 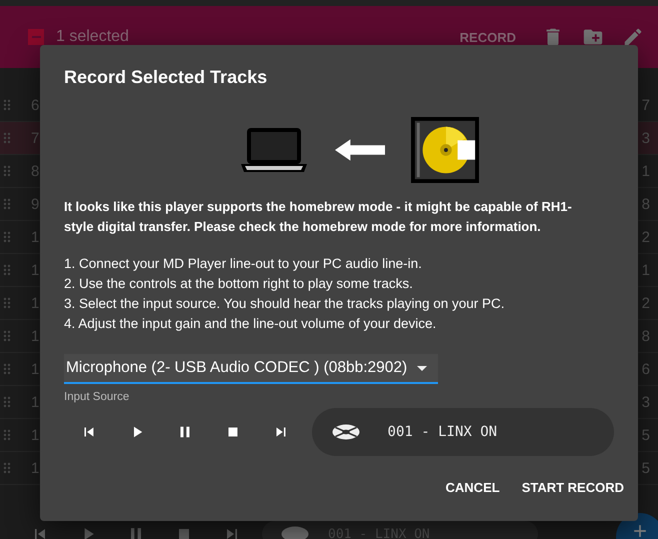 What do you see at coordinates (339, 284) in the screenshot?
I see `instruction-step: 2. Use the controls at the bottom right to play some tracks.` at bounding box center [339, 284].